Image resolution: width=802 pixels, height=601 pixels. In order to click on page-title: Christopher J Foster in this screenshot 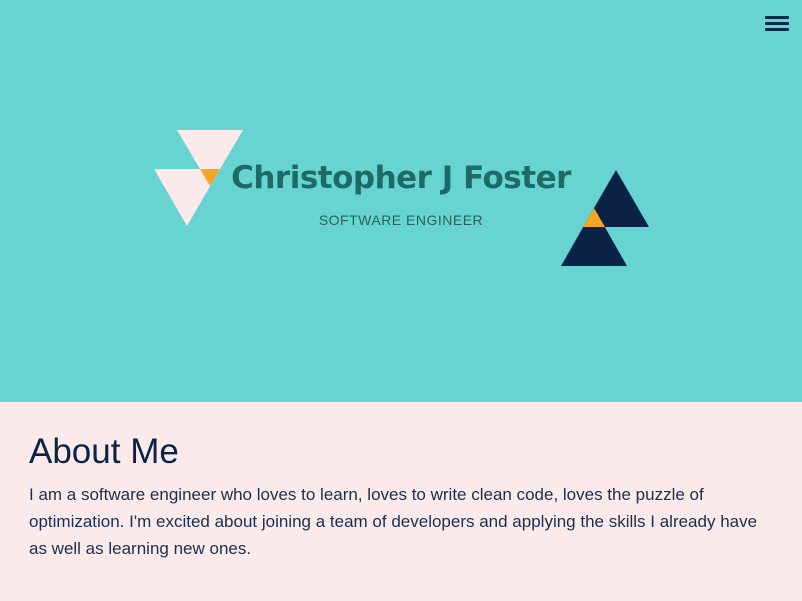, I will do `click(401, 178)`.